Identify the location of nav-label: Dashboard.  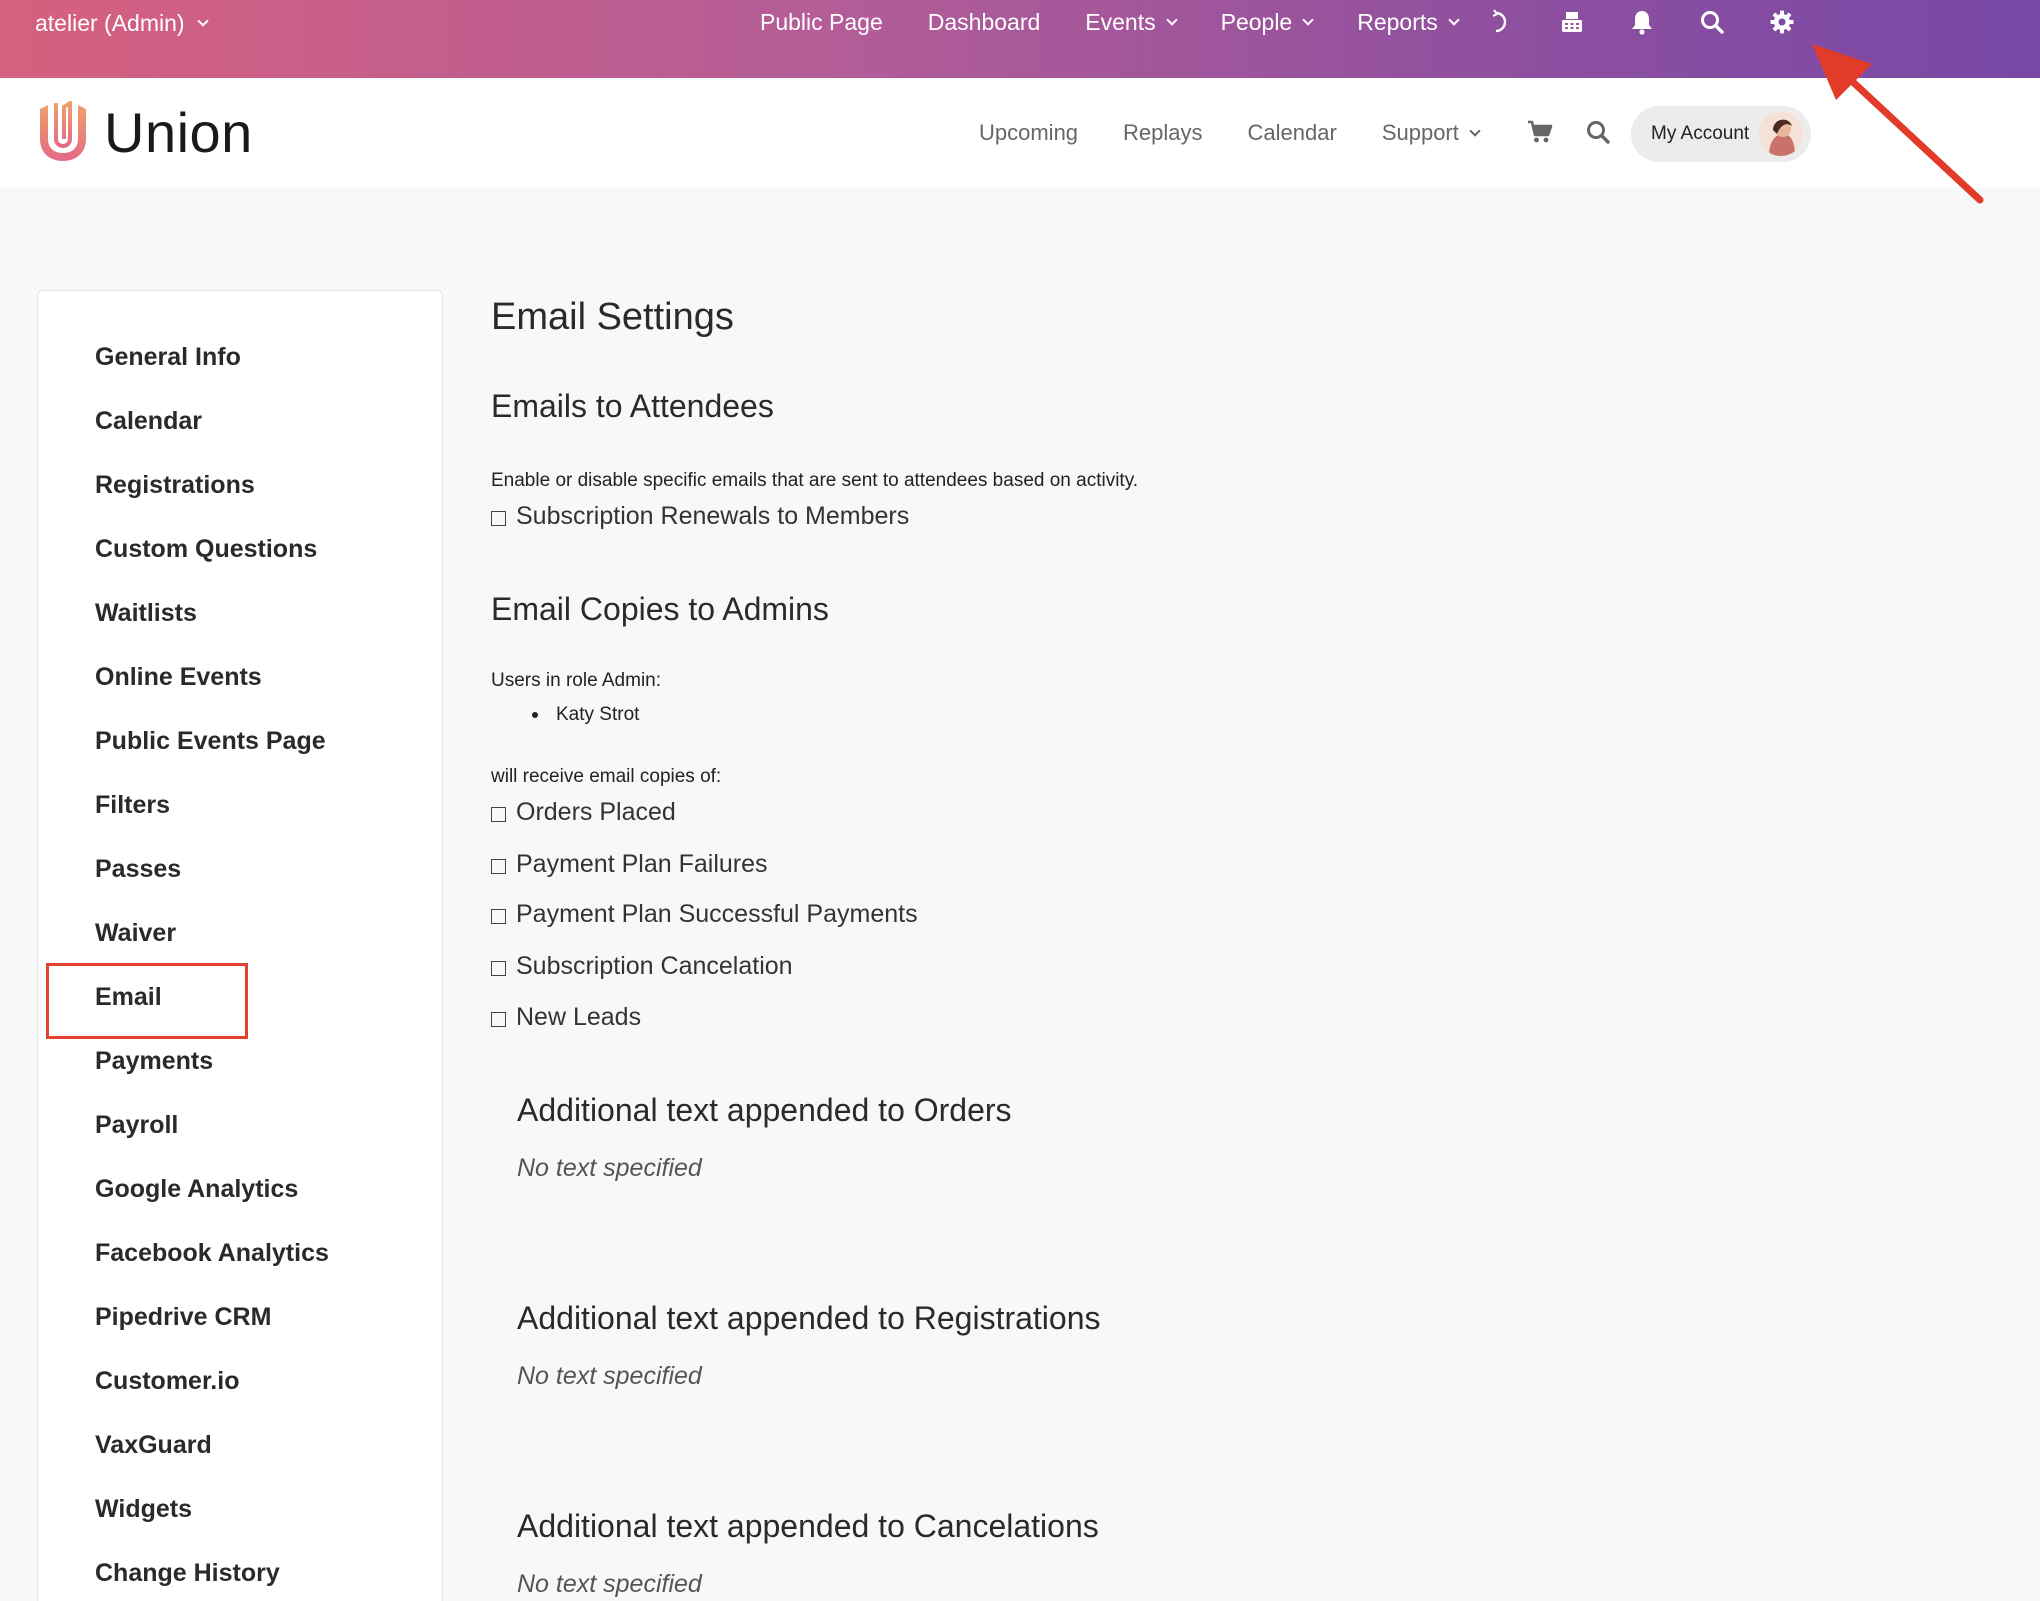
(984, 22).